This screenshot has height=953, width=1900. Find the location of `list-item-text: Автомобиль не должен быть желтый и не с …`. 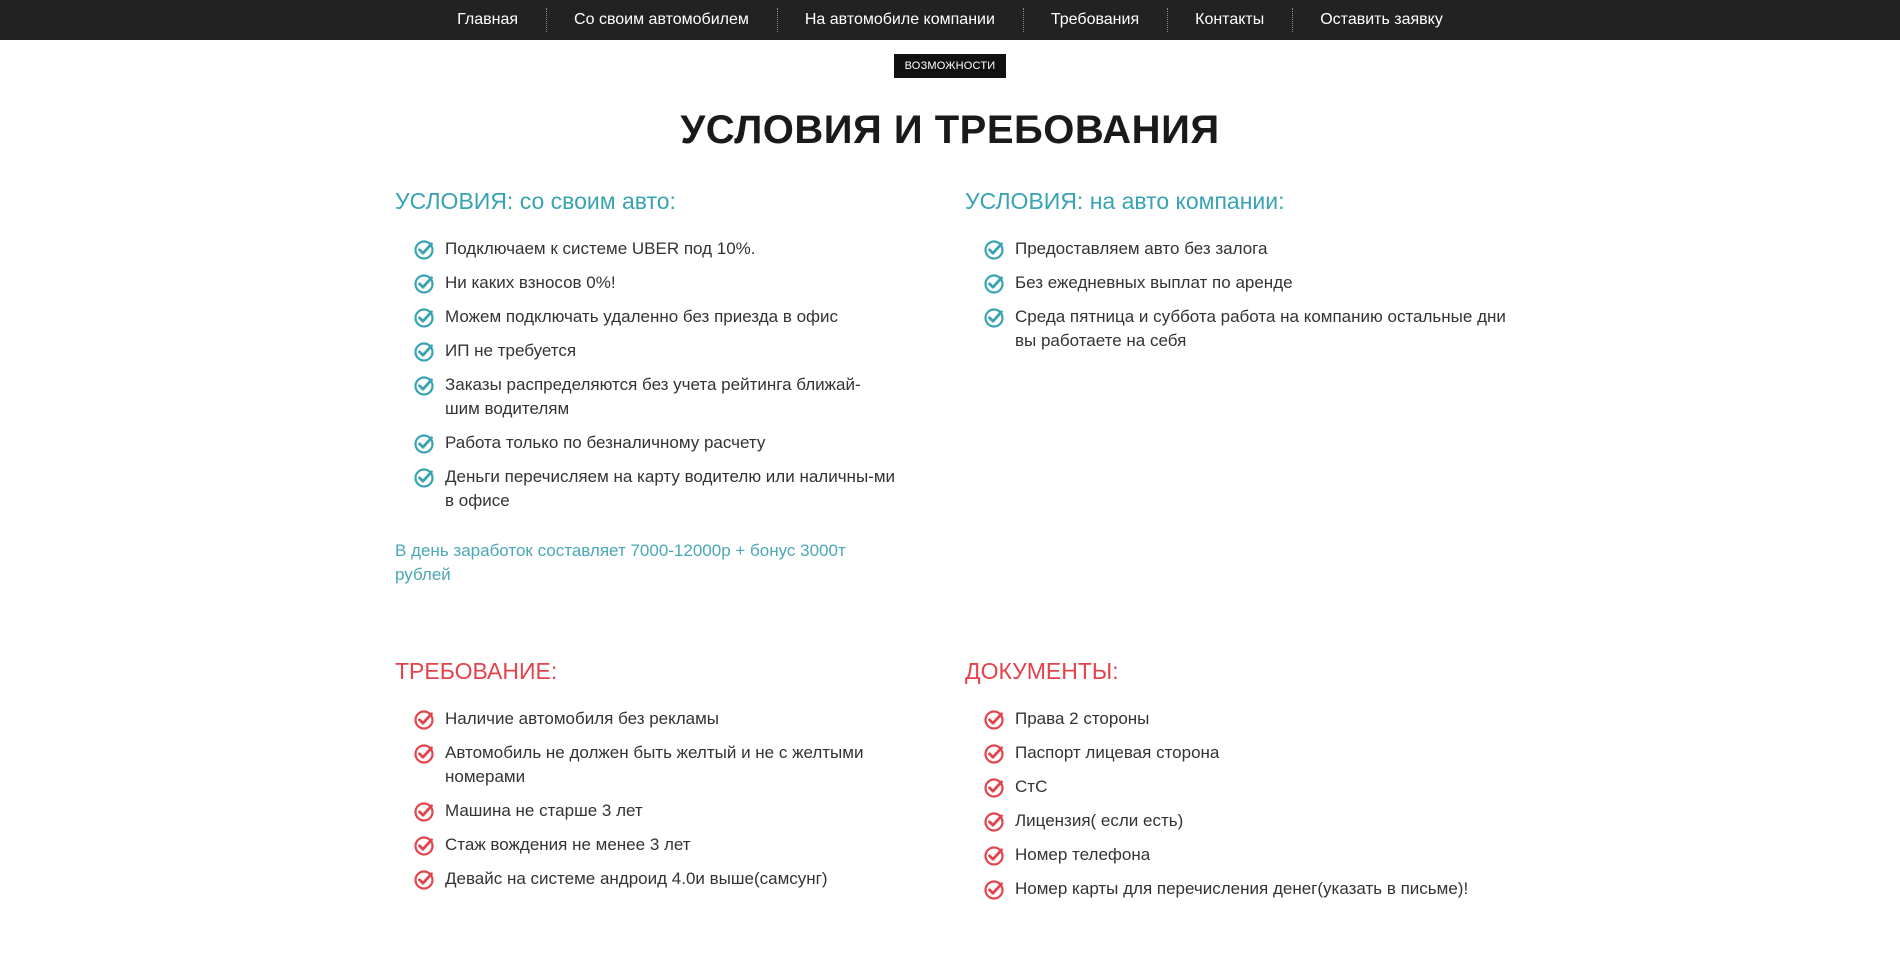

list-item-text: Автомобиль не должен быть желтый и не с … is located at coordinates (654, 764).